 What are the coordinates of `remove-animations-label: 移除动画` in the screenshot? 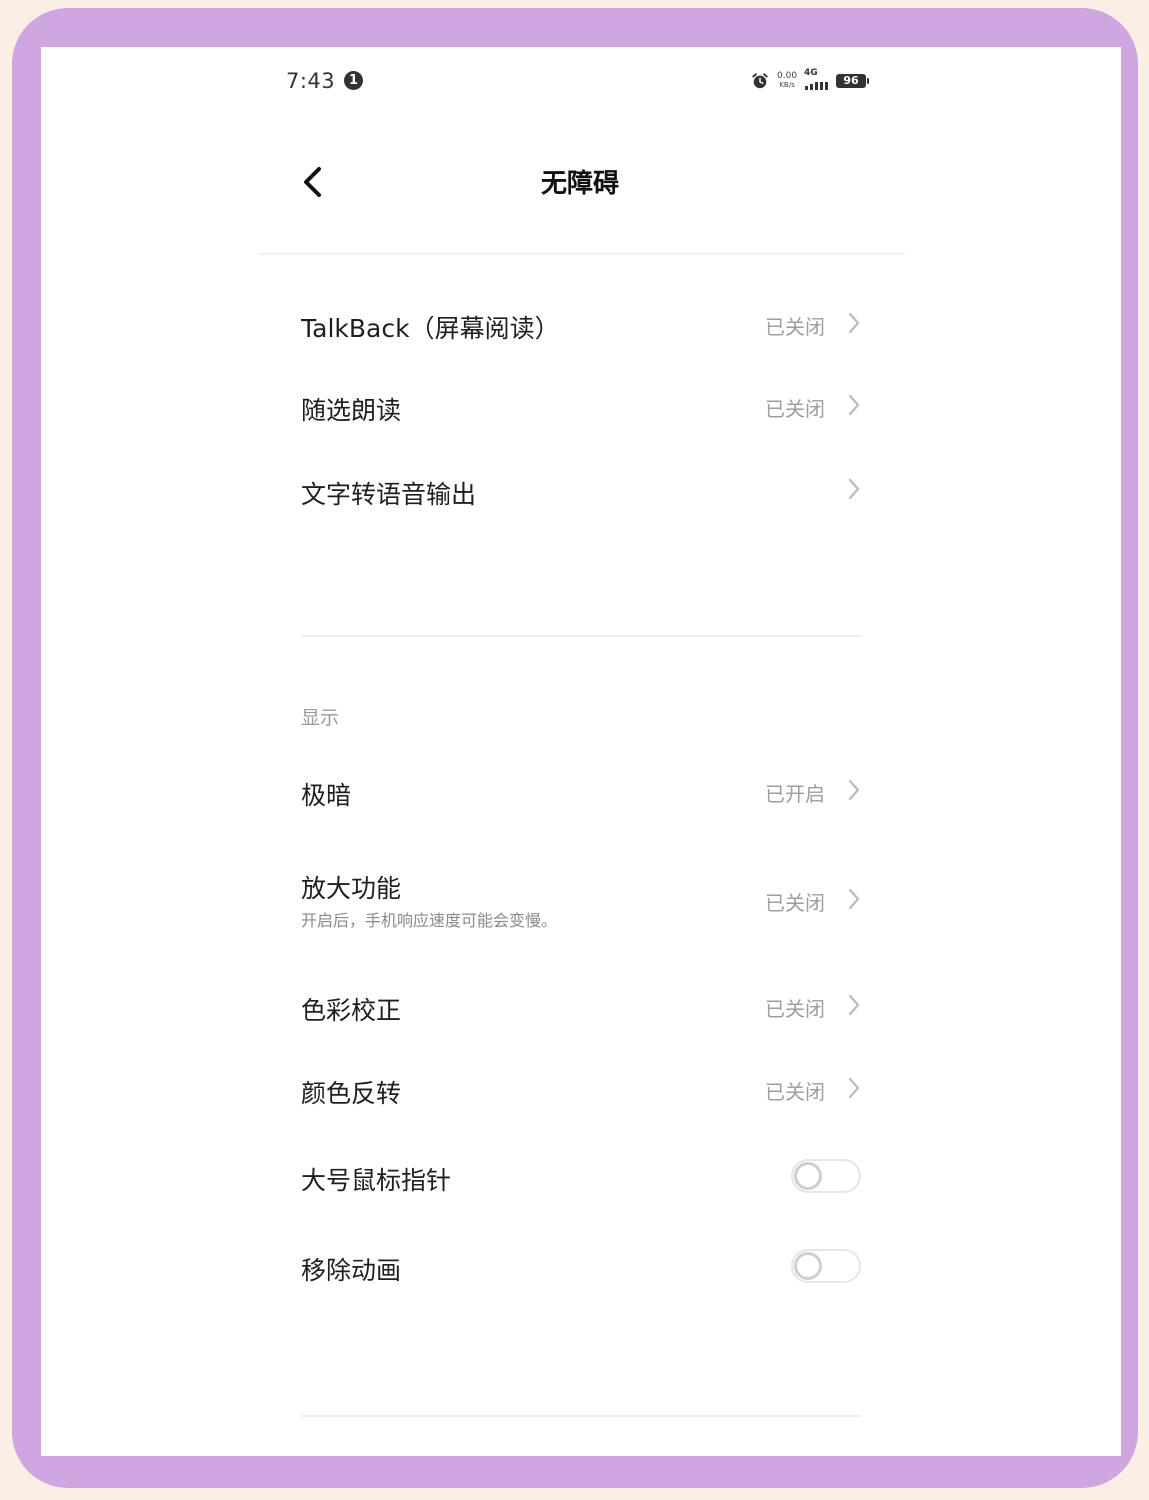 It's located at (351, 1270).